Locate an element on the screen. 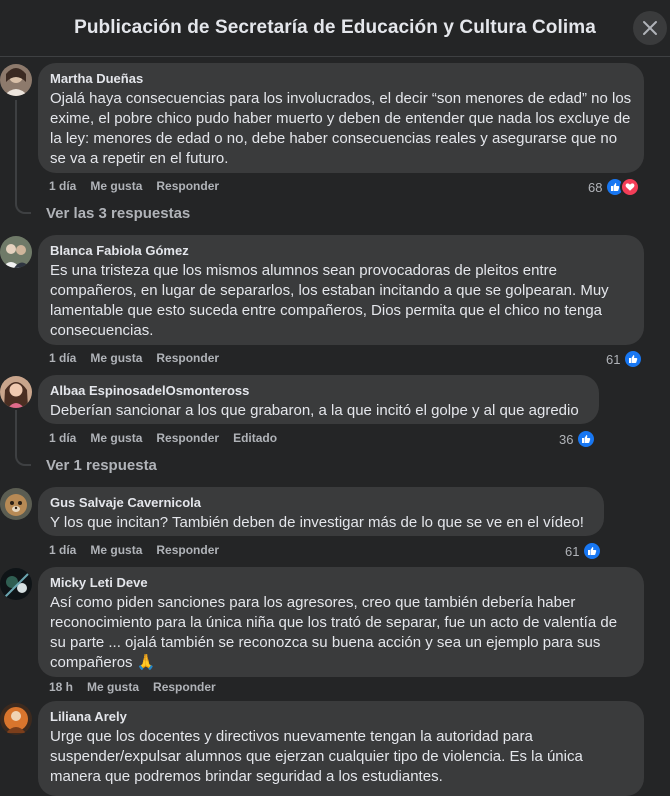  close-button is located at coordinates (650, 28).